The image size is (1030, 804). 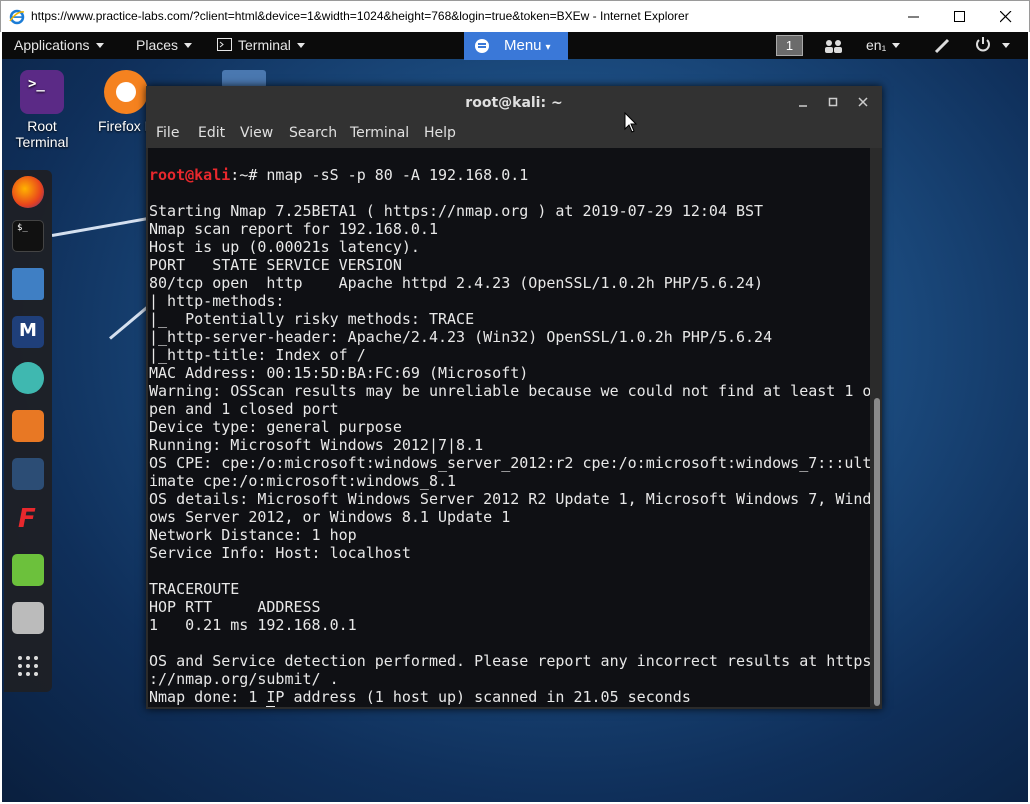 What do you see at coordinates (224, 44) in the screenshot?
I see `terminal-small-icon` at bounding box center [224, 44].